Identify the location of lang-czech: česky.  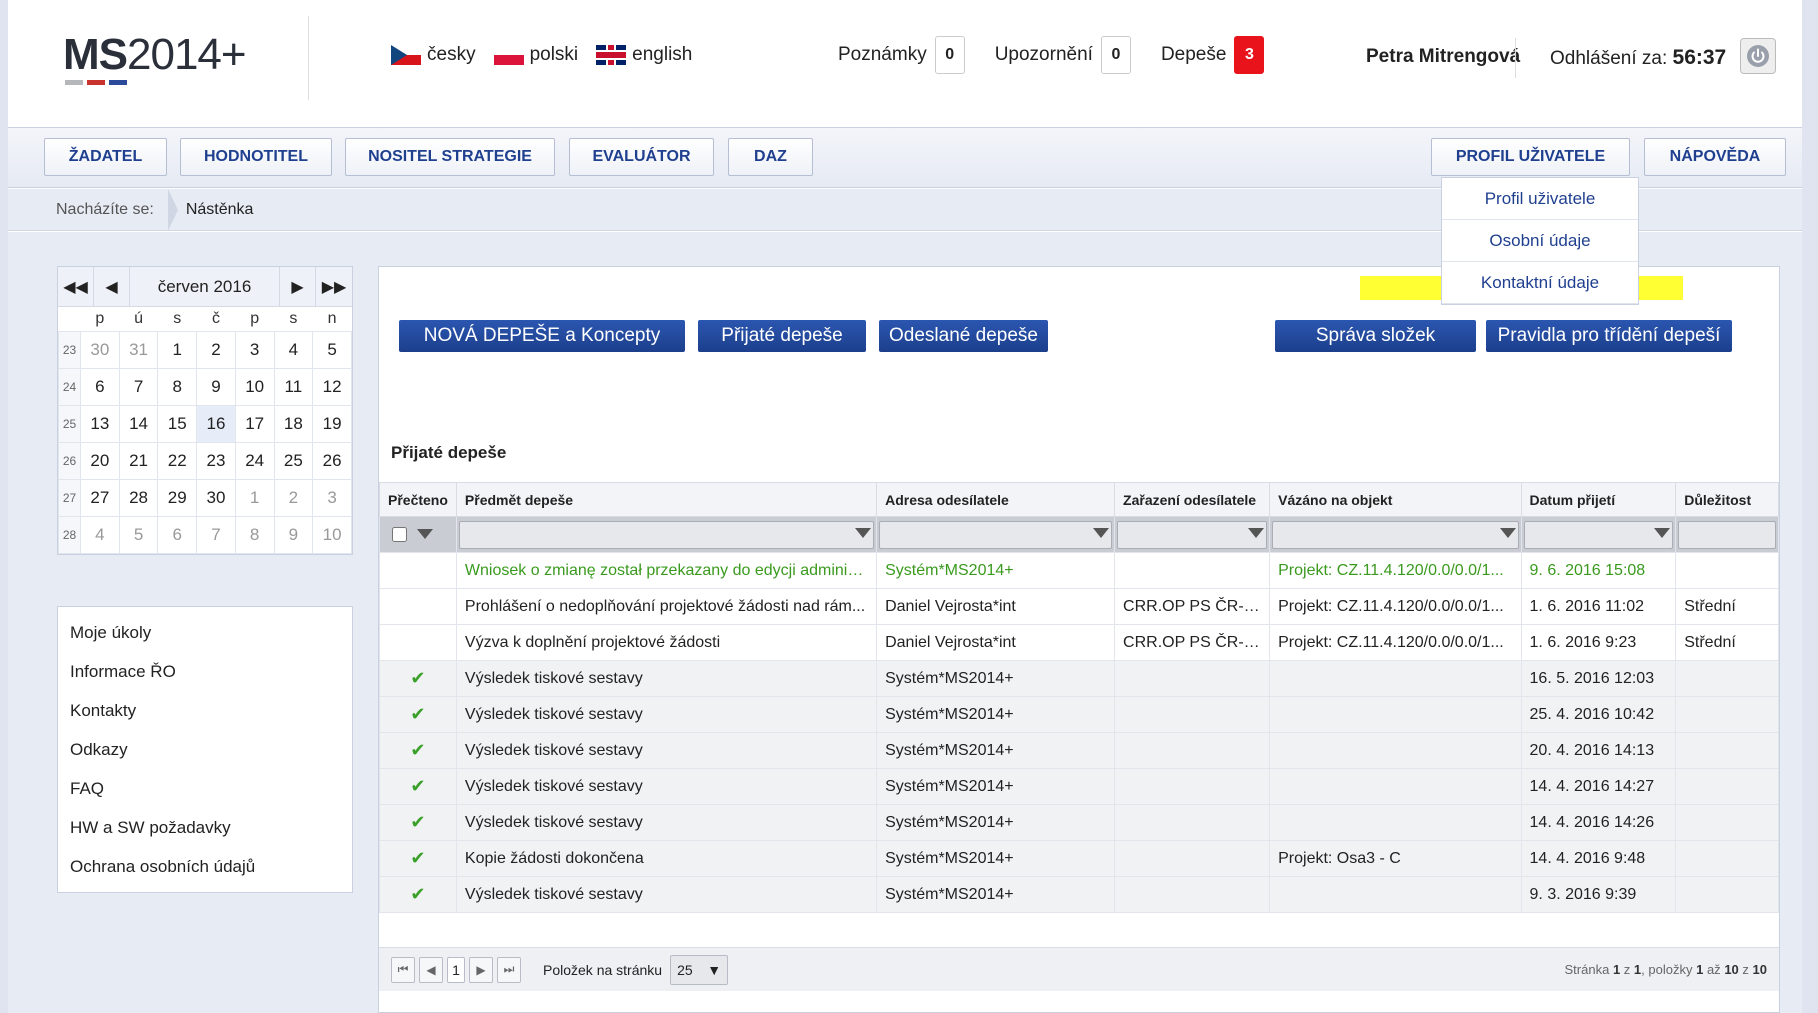
(433, 55).